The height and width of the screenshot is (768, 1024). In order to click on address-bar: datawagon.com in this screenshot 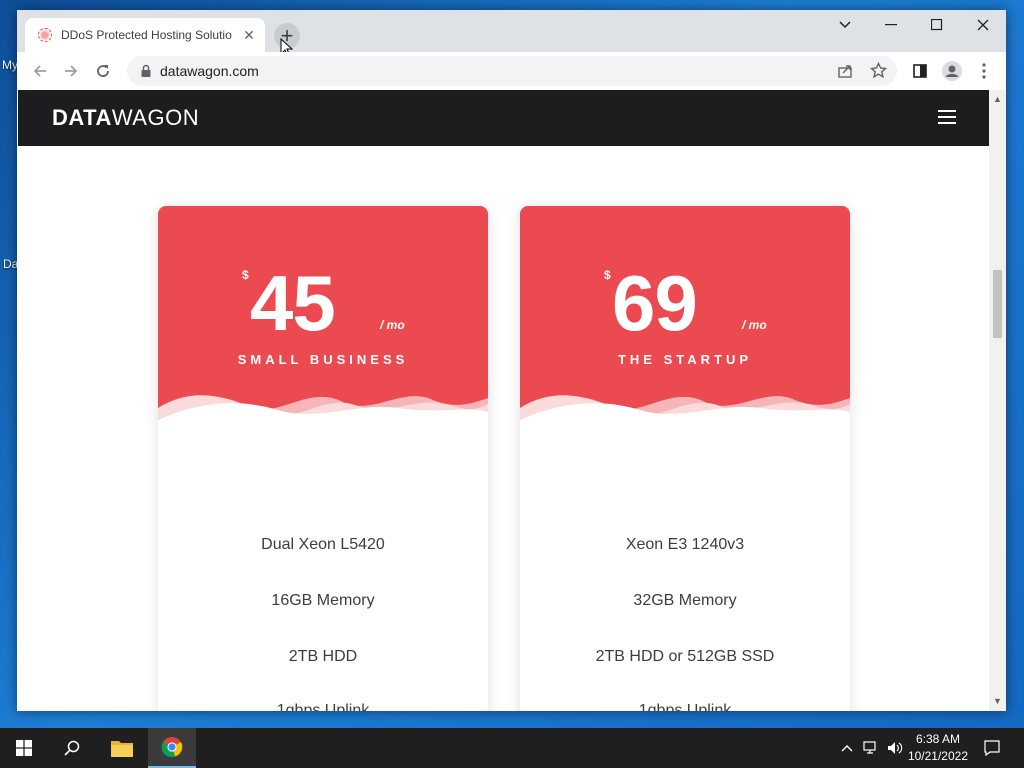, I will do `click(512, 71)`.